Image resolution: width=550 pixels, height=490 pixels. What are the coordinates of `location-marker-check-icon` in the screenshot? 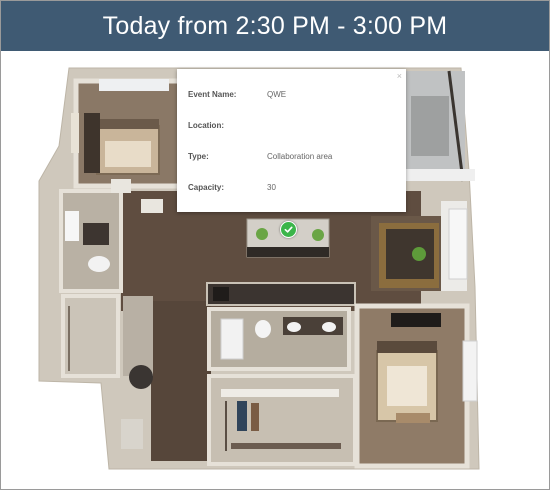 It's located at (288, 229).